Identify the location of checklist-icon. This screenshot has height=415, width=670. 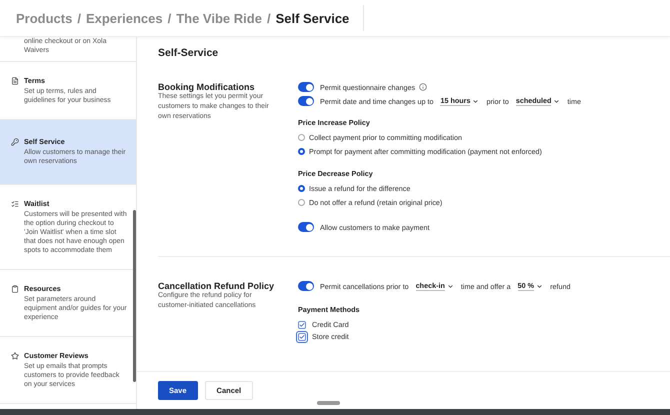
(15, 204).